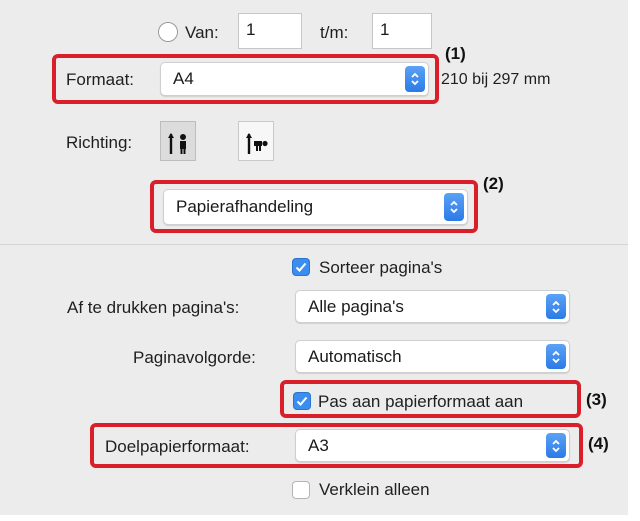 The width and height of the screenshot is (640, 521). I want to click on page-order-select: Automatisch, so click(432, 356).